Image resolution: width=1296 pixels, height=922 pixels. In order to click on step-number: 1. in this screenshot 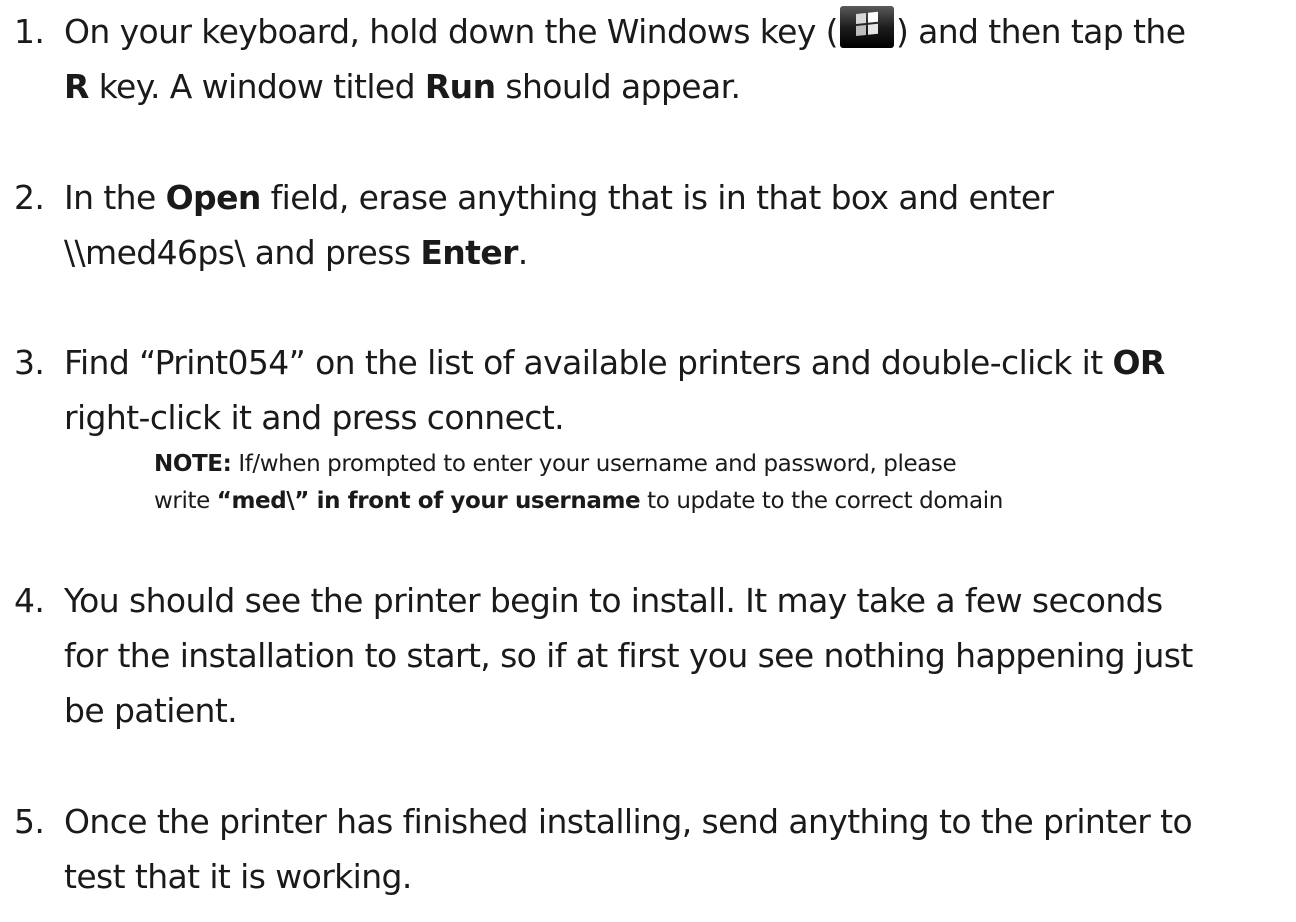, I will do `click(29, 31)`.